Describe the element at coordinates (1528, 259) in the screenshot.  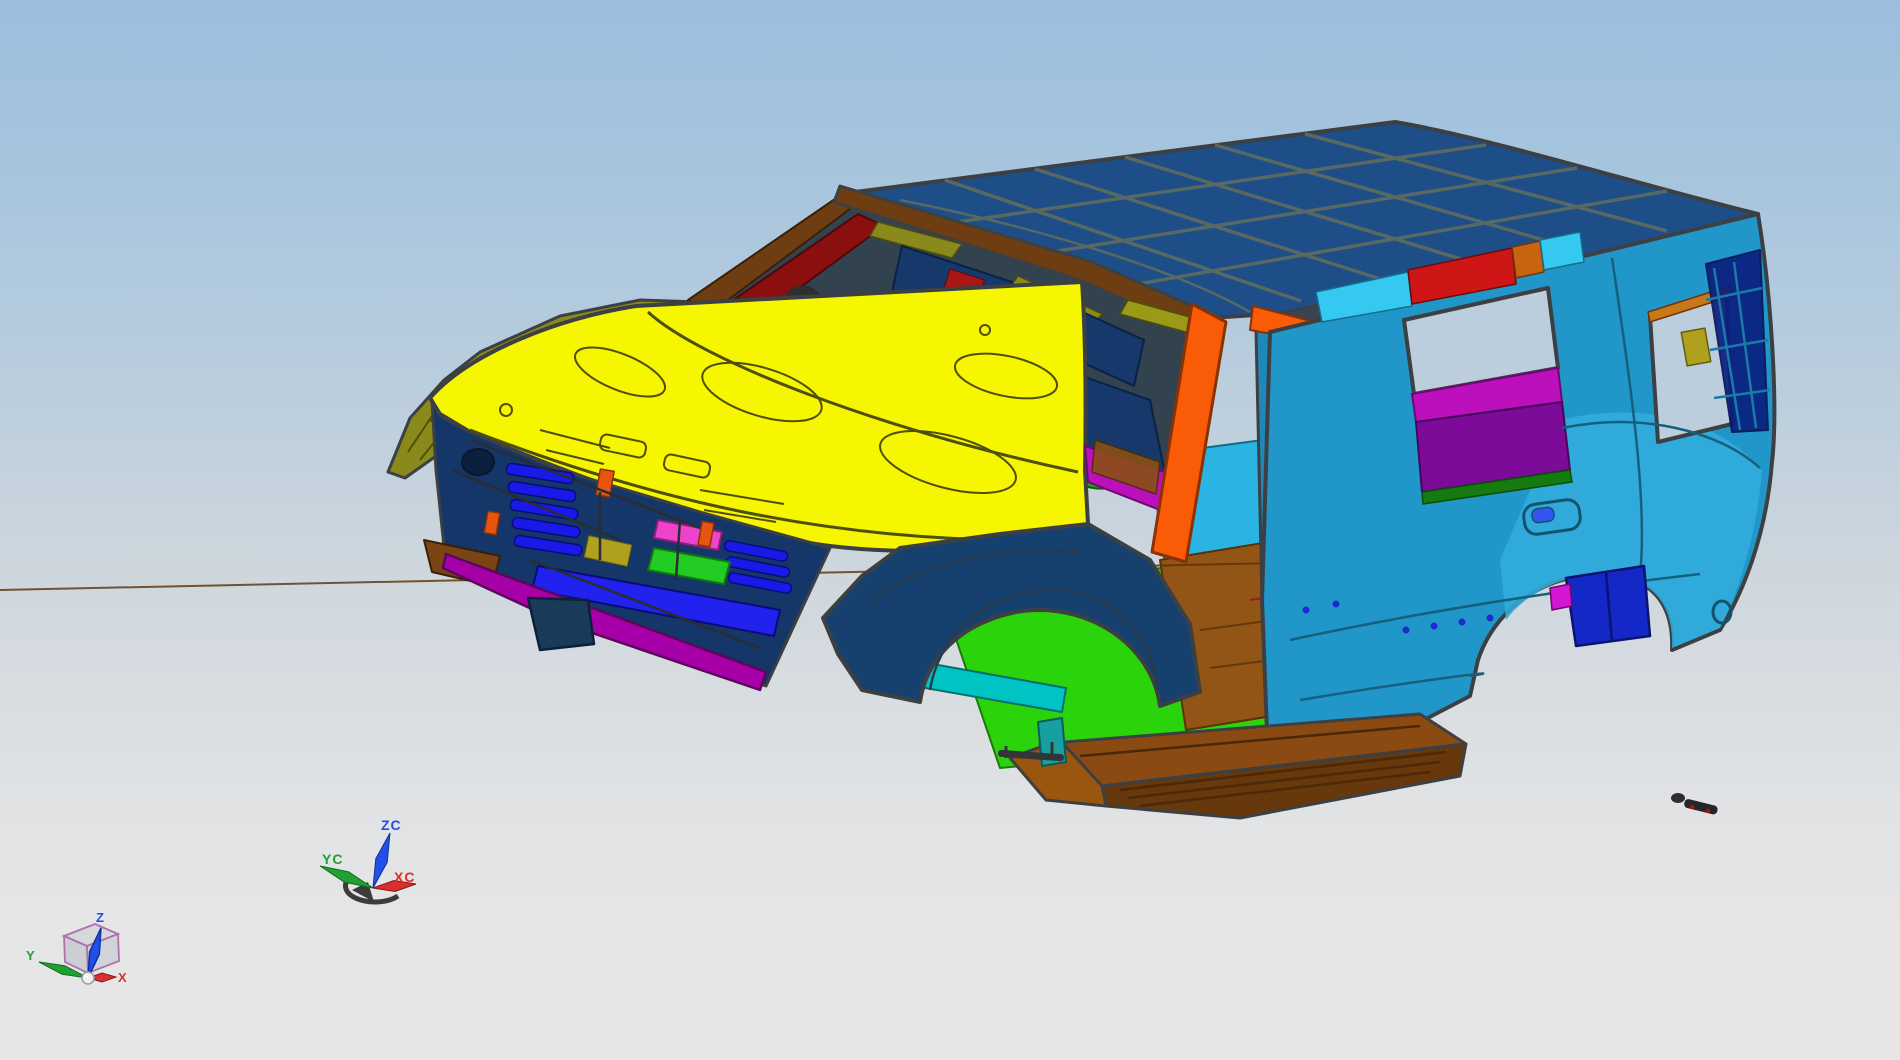
I see `cantrail-orange-bit` at that location.